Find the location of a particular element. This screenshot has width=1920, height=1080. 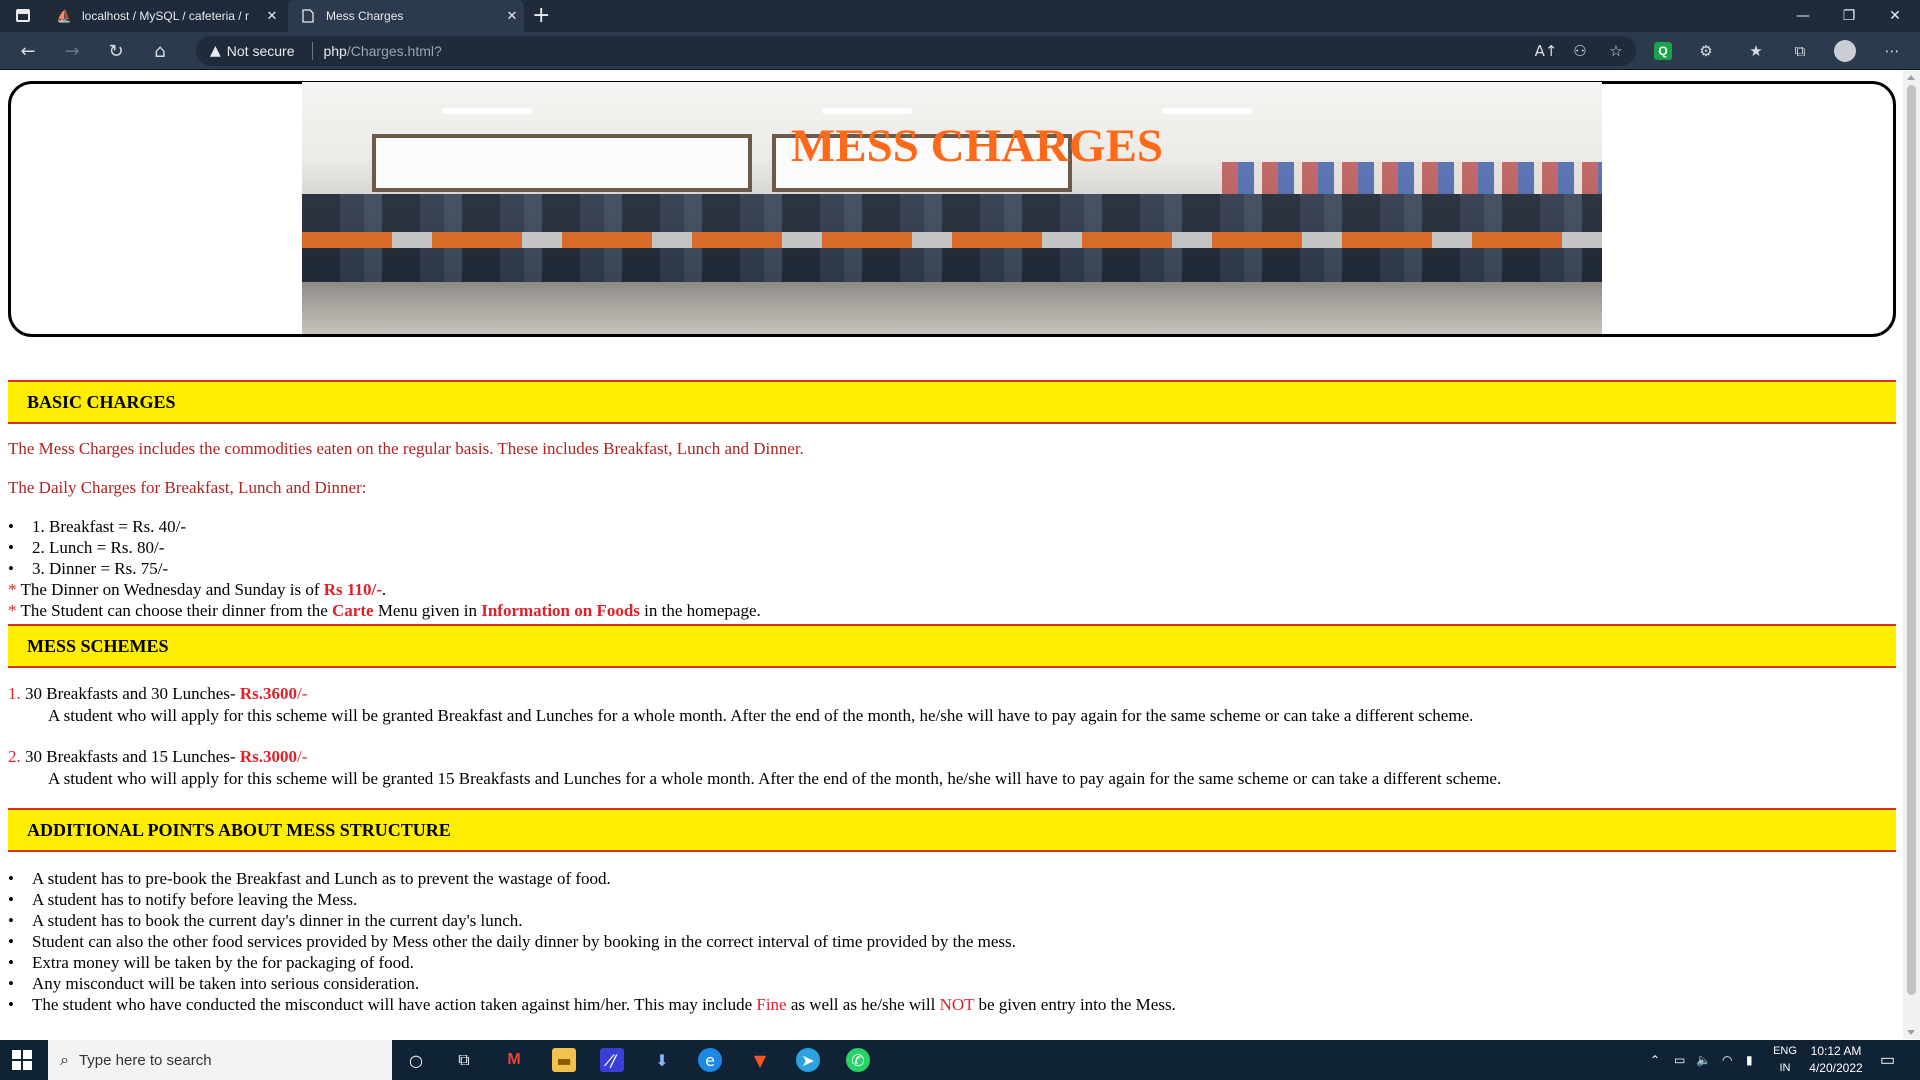

brave-icon: ▼ is located at coordinates (760, 1060).